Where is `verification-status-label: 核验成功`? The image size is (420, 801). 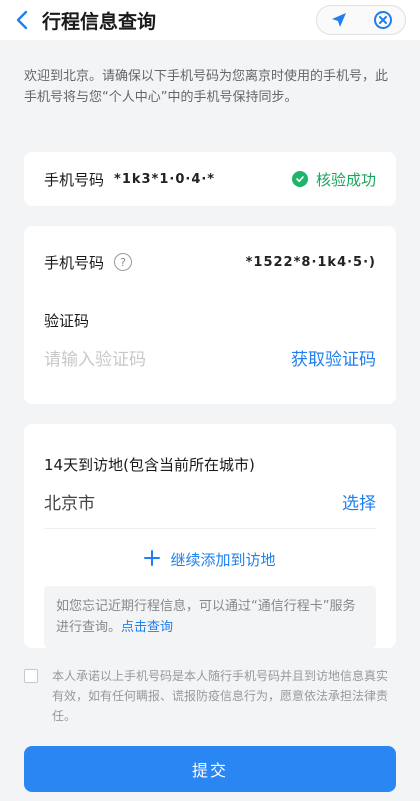
verification-status-label: 核验成功 is located at coordinates (345, 179).